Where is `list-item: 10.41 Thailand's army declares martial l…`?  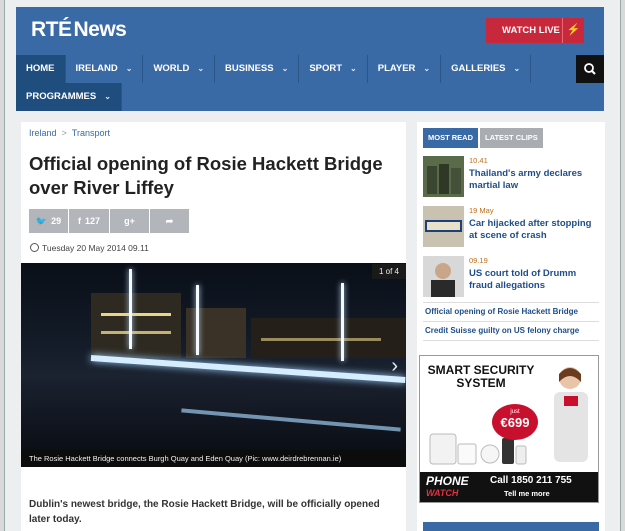
list-item: 10.41 Thailand's army declares martial l… is located at coordinates (511, 177).